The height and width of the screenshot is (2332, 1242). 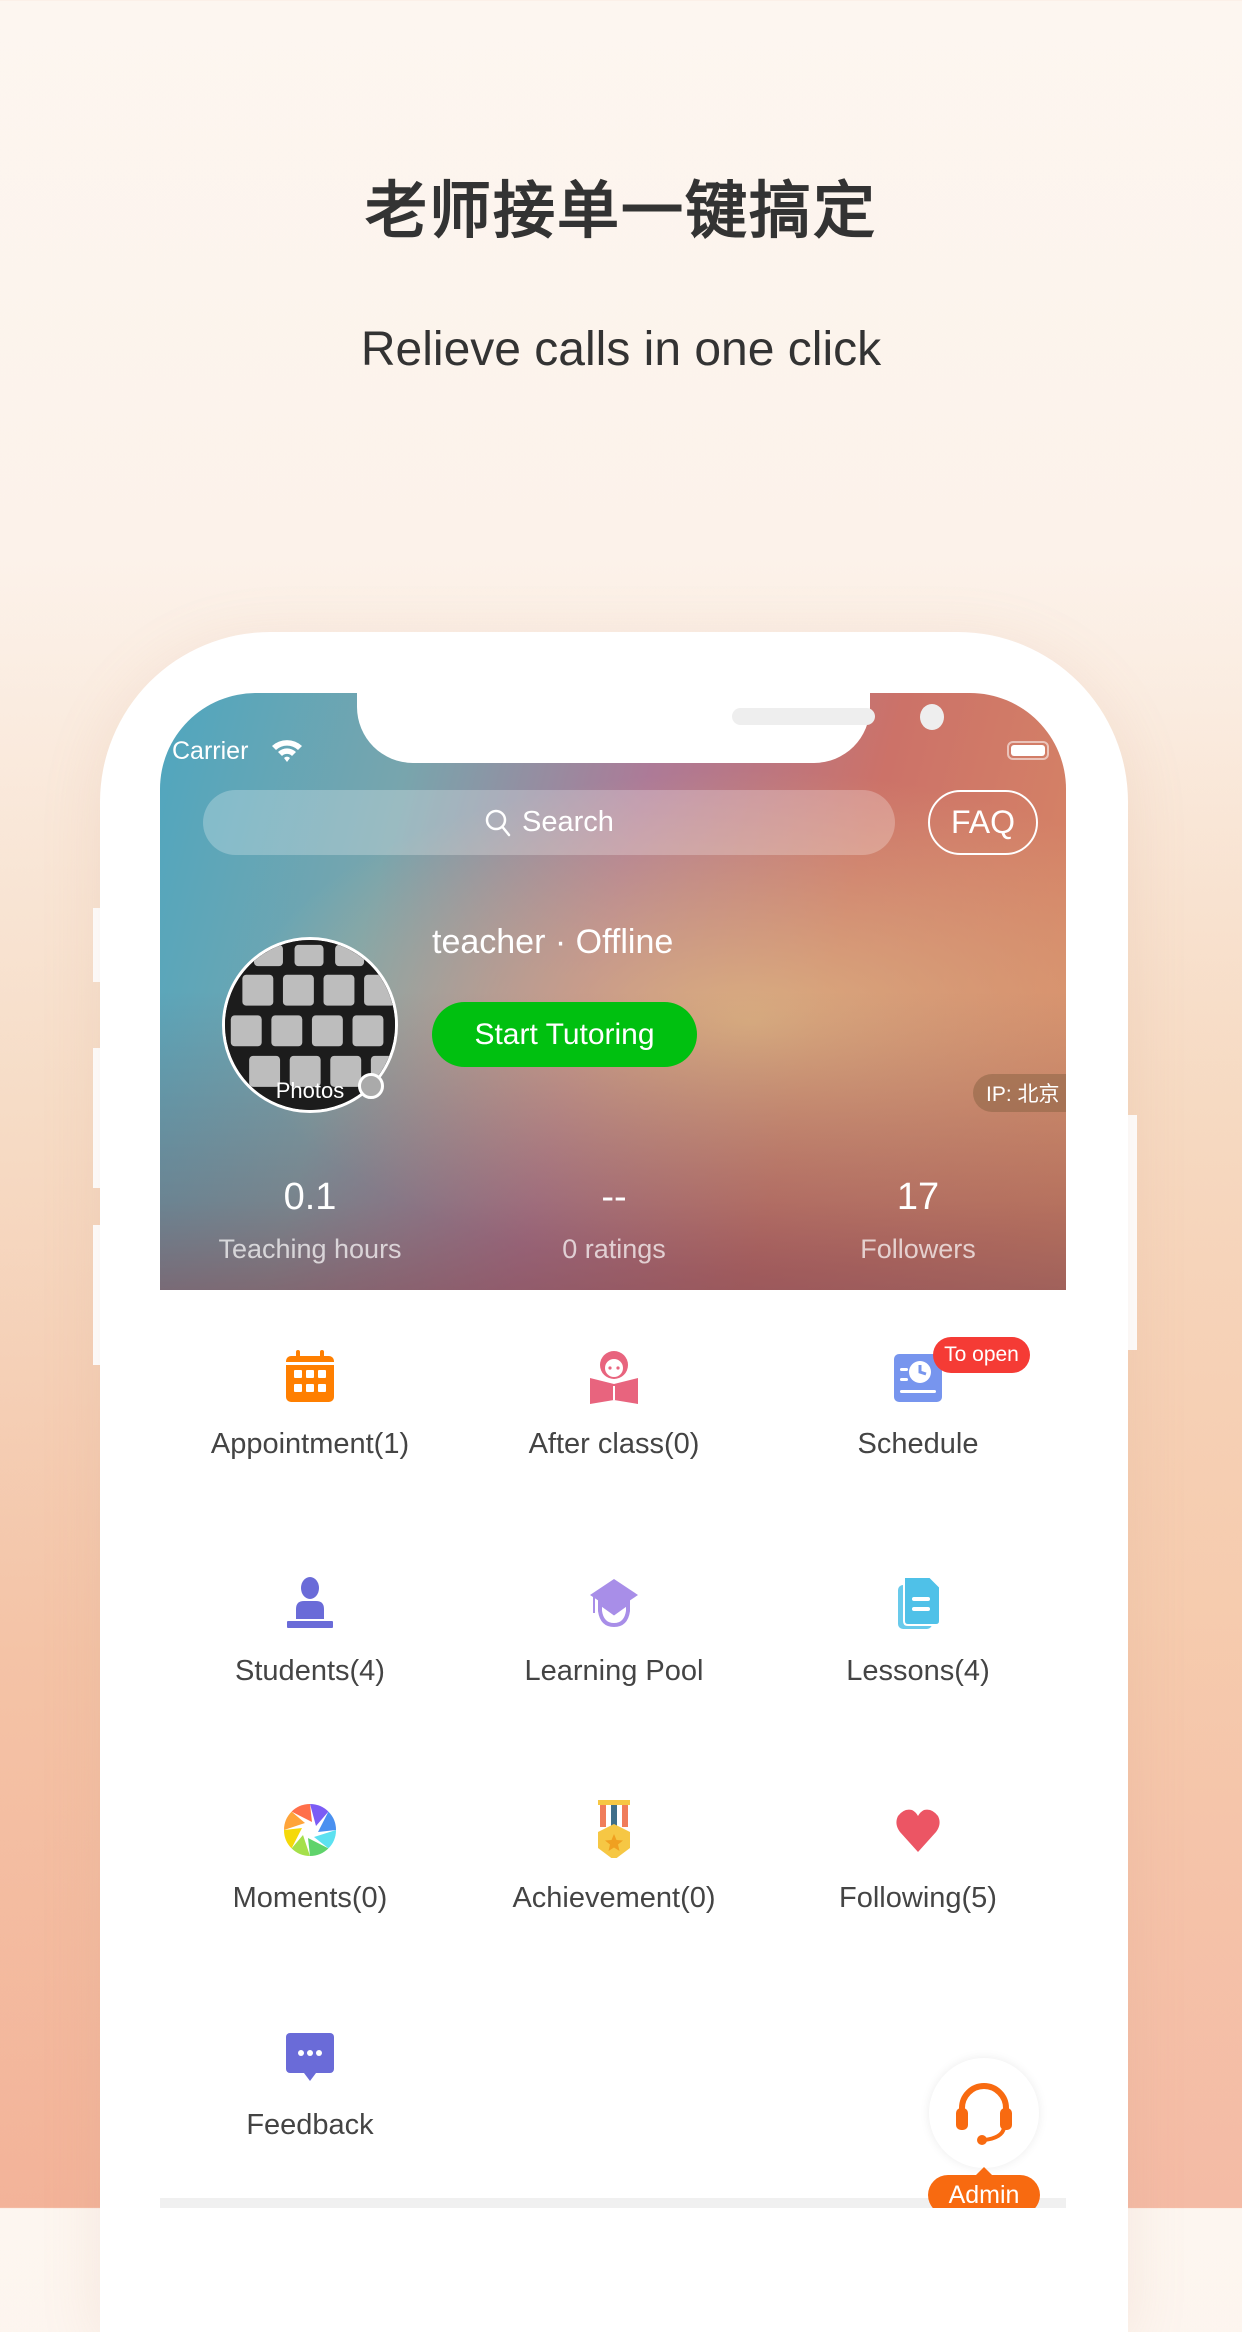 I want to click on speaker, so click(x=803, y=716).